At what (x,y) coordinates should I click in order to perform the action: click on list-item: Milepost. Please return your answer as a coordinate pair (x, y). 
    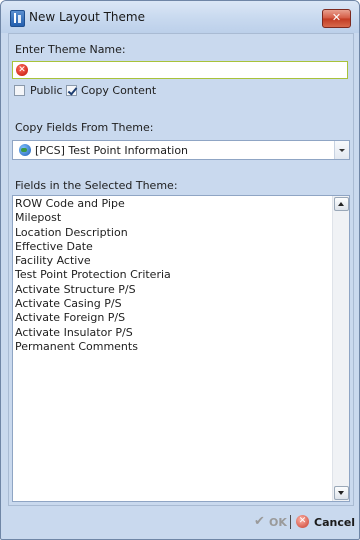
    Looking at the image, I should click on (173, 218).